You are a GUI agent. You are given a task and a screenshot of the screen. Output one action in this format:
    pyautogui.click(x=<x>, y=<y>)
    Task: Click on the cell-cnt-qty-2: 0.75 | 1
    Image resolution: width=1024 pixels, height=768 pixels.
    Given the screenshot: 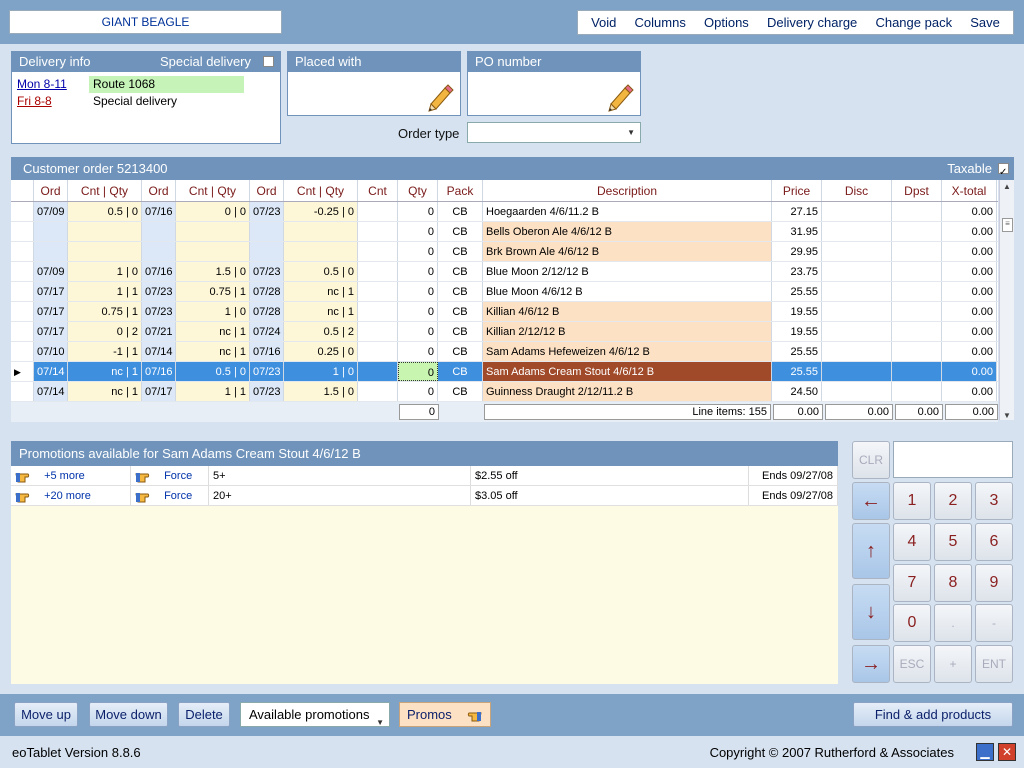 What is the action you would take?
    pyautogui.click(x=213, y=291)
    